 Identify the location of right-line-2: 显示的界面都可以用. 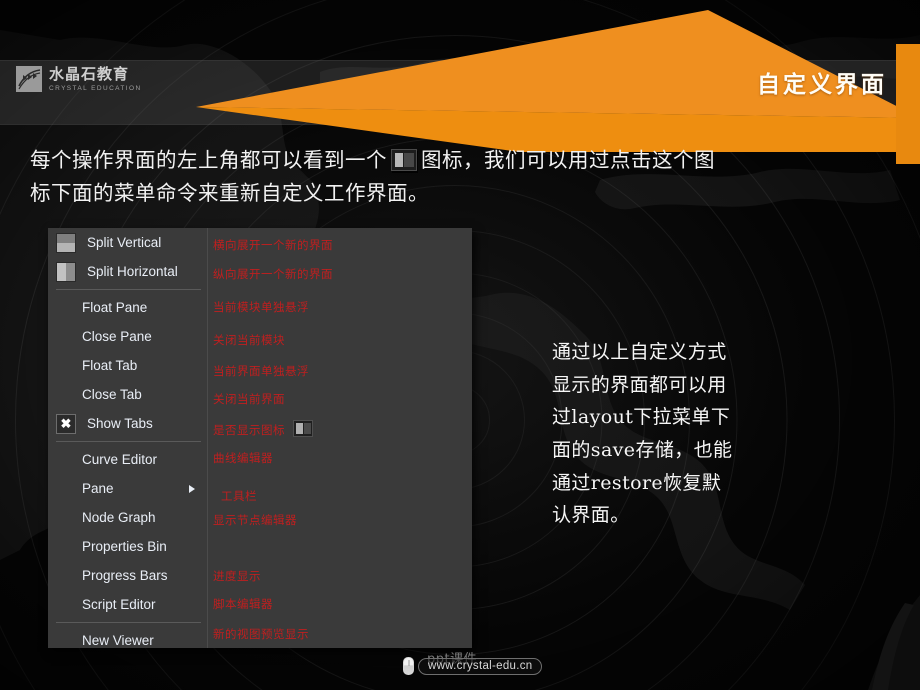
(639, 384).